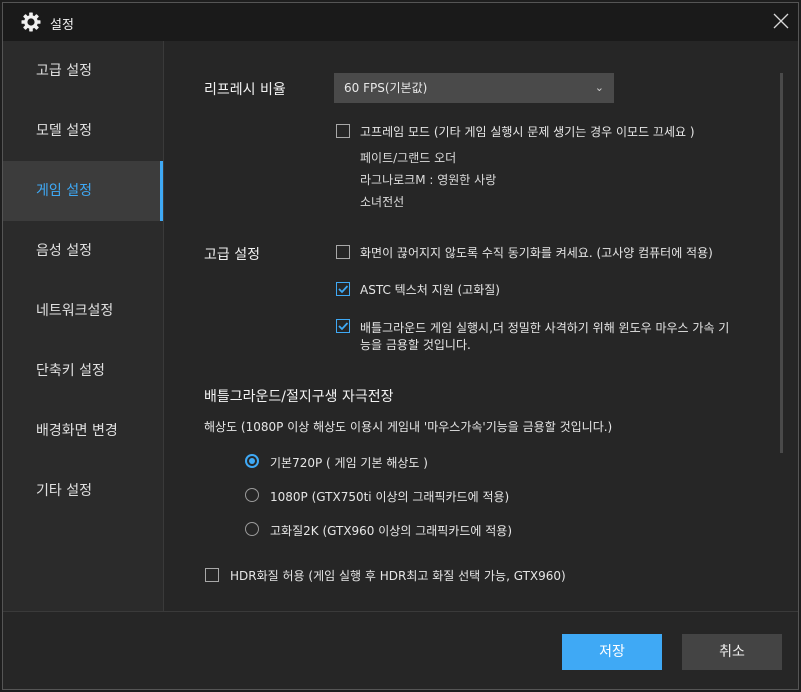  Describe the element at coordinates (299, 397) in the screenshot. I see `pubg-section-heading: 배틀그라운드/절지구생 자극전장` at that location.